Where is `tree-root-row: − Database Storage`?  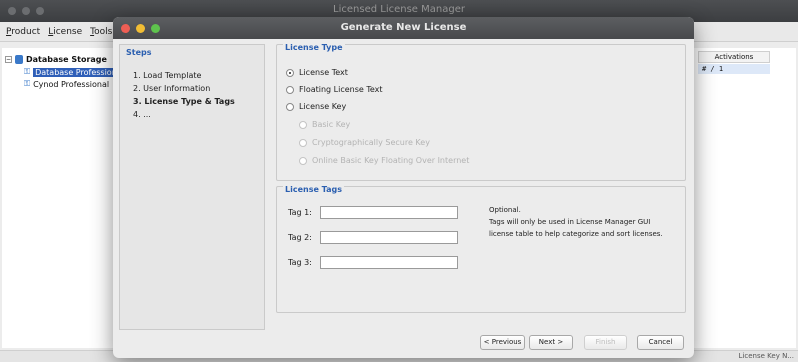
tree-root-row: − Database Storage is located at coordinates (56, 59).